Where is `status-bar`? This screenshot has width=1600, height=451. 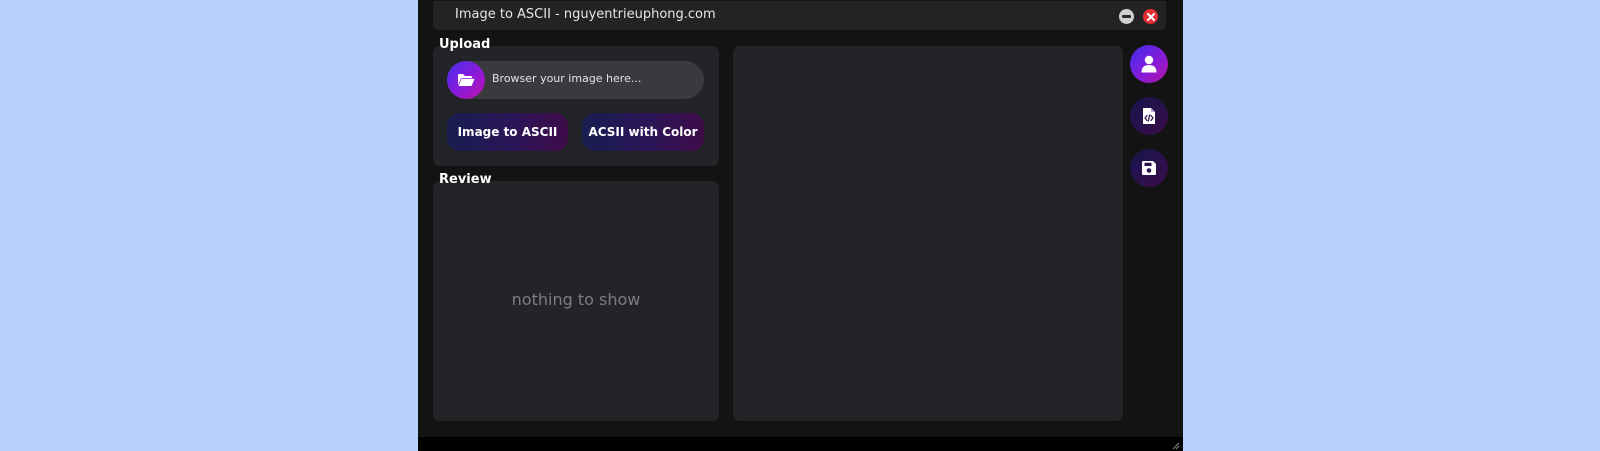
status-bar is located at coordinates (800, 444).